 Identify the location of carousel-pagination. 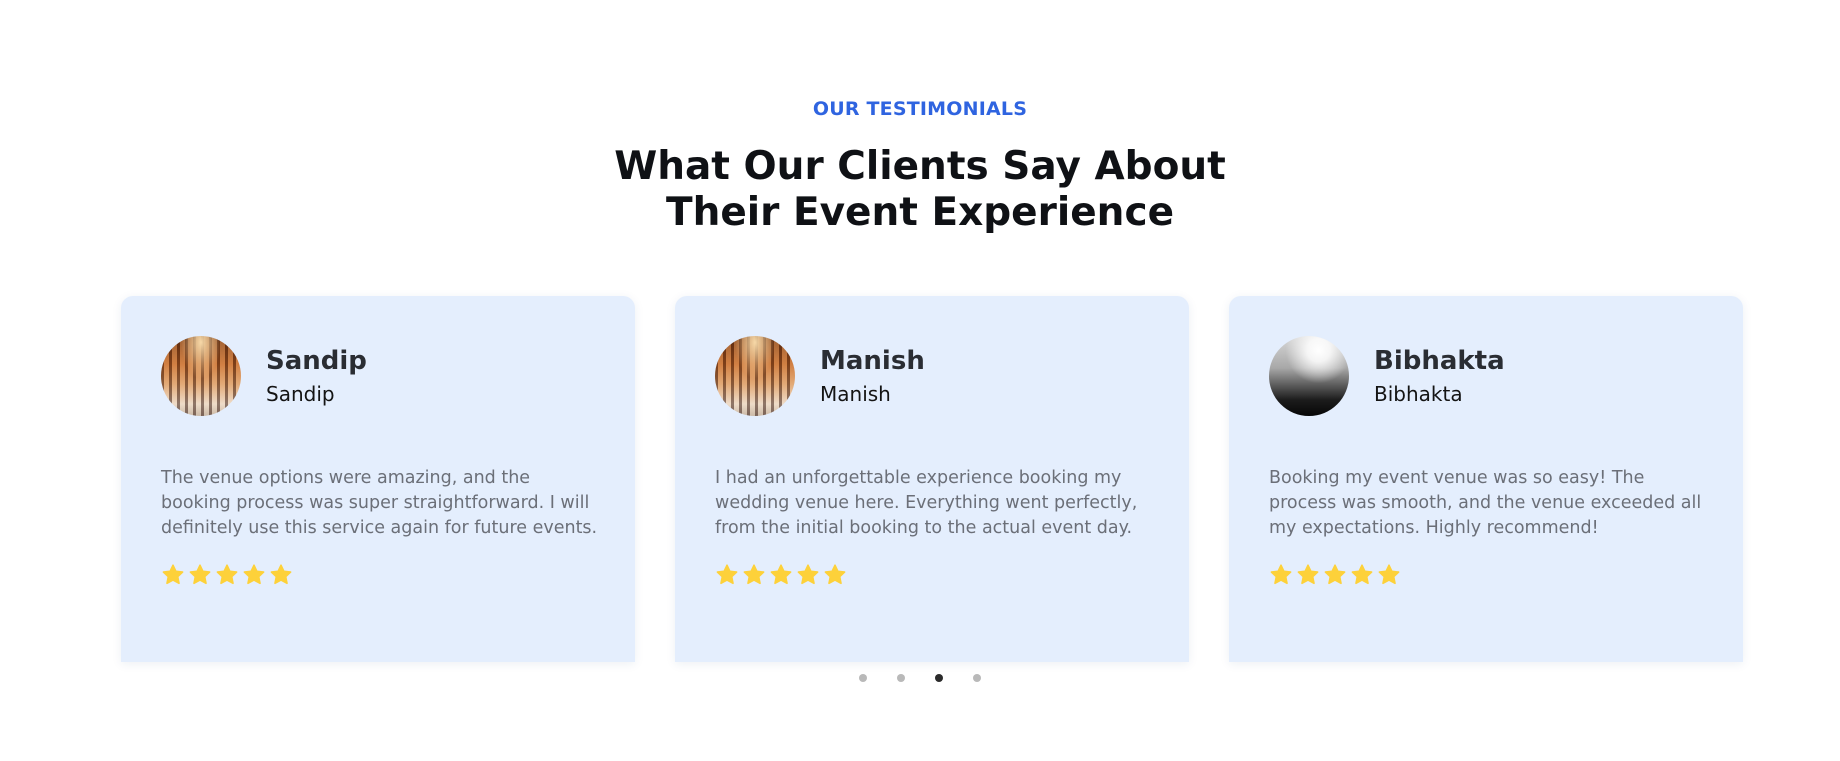
(920, 678).